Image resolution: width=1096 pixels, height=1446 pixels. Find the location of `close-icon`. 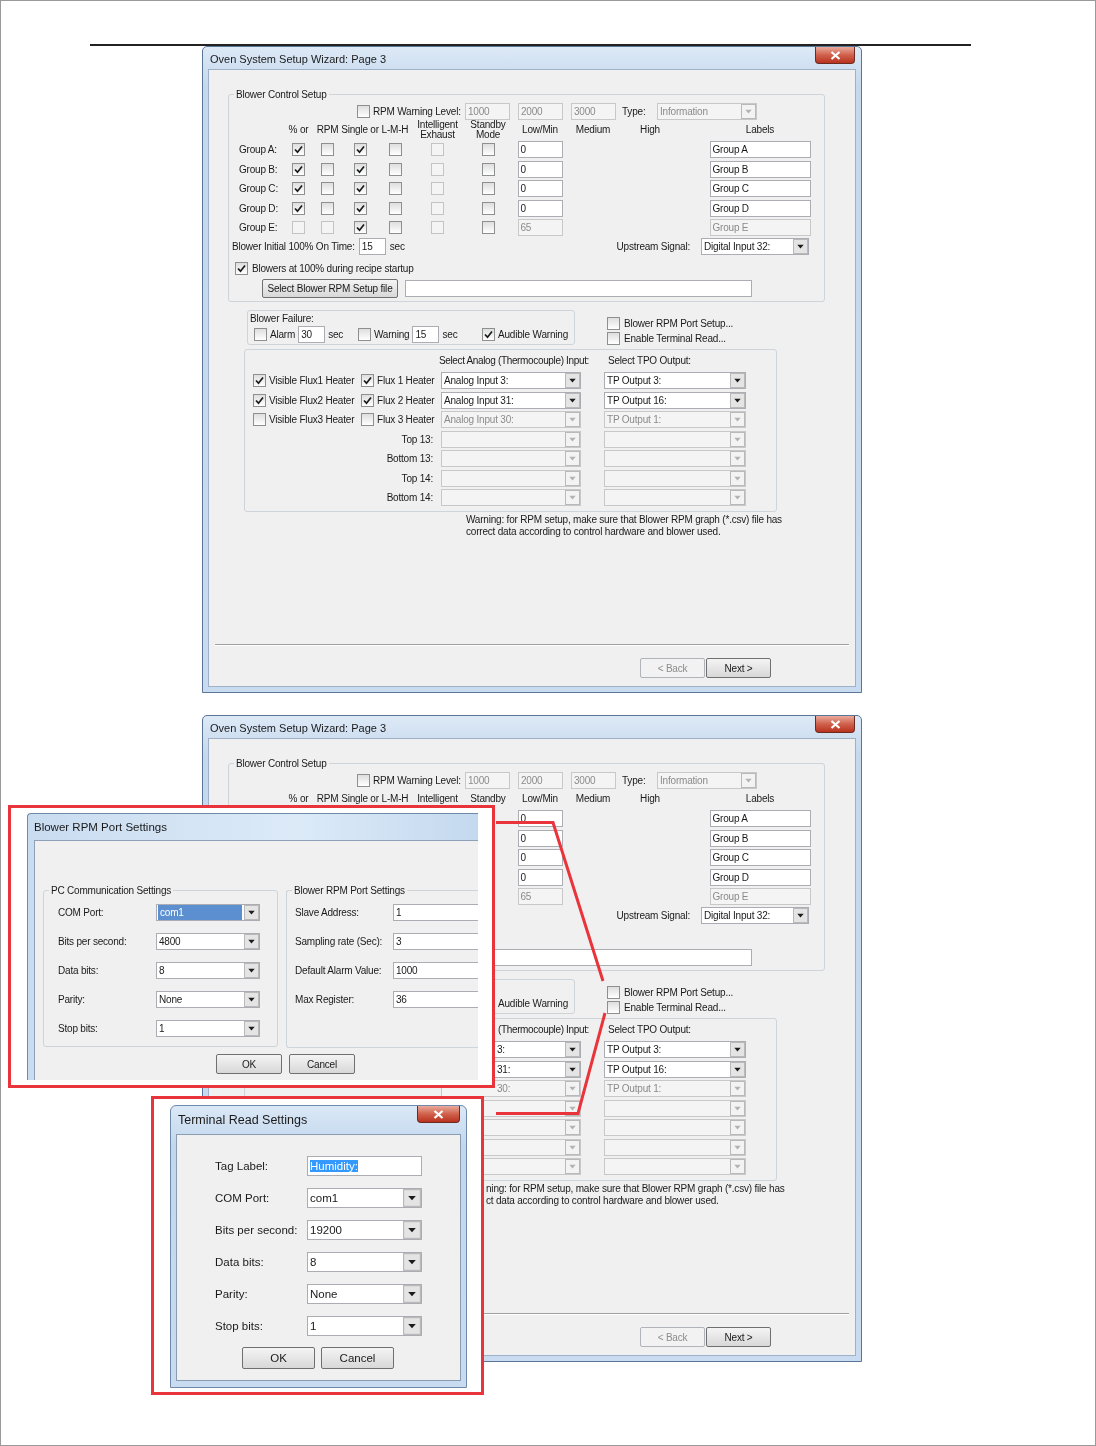

close-icon is located at coordinates (835, 55).